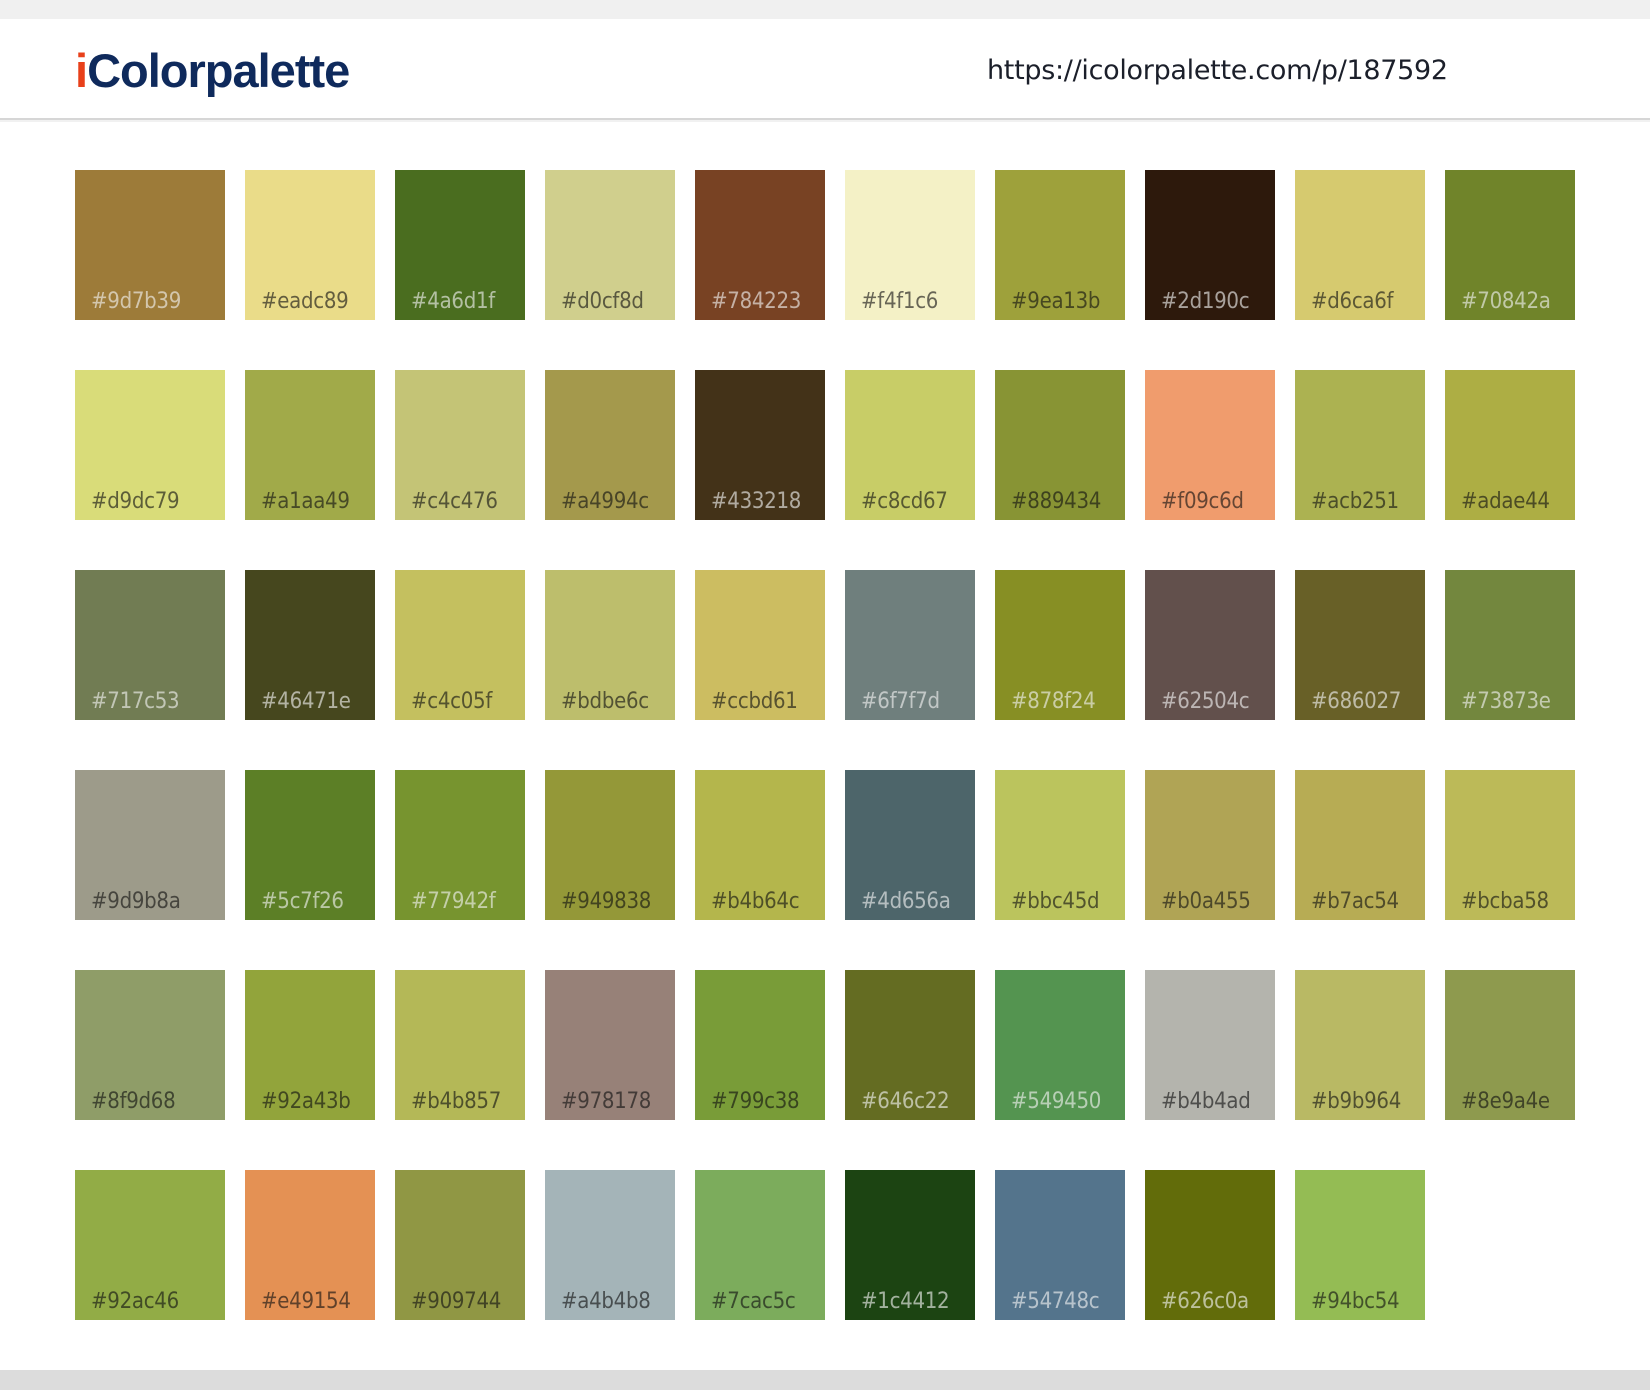 The height and width of the screenshot is (1390, 1650). What do you see at coordinates (460, 645) in the screenshot?
I see `color-swatch: #c4c05f` at bounding box center [460, 645].